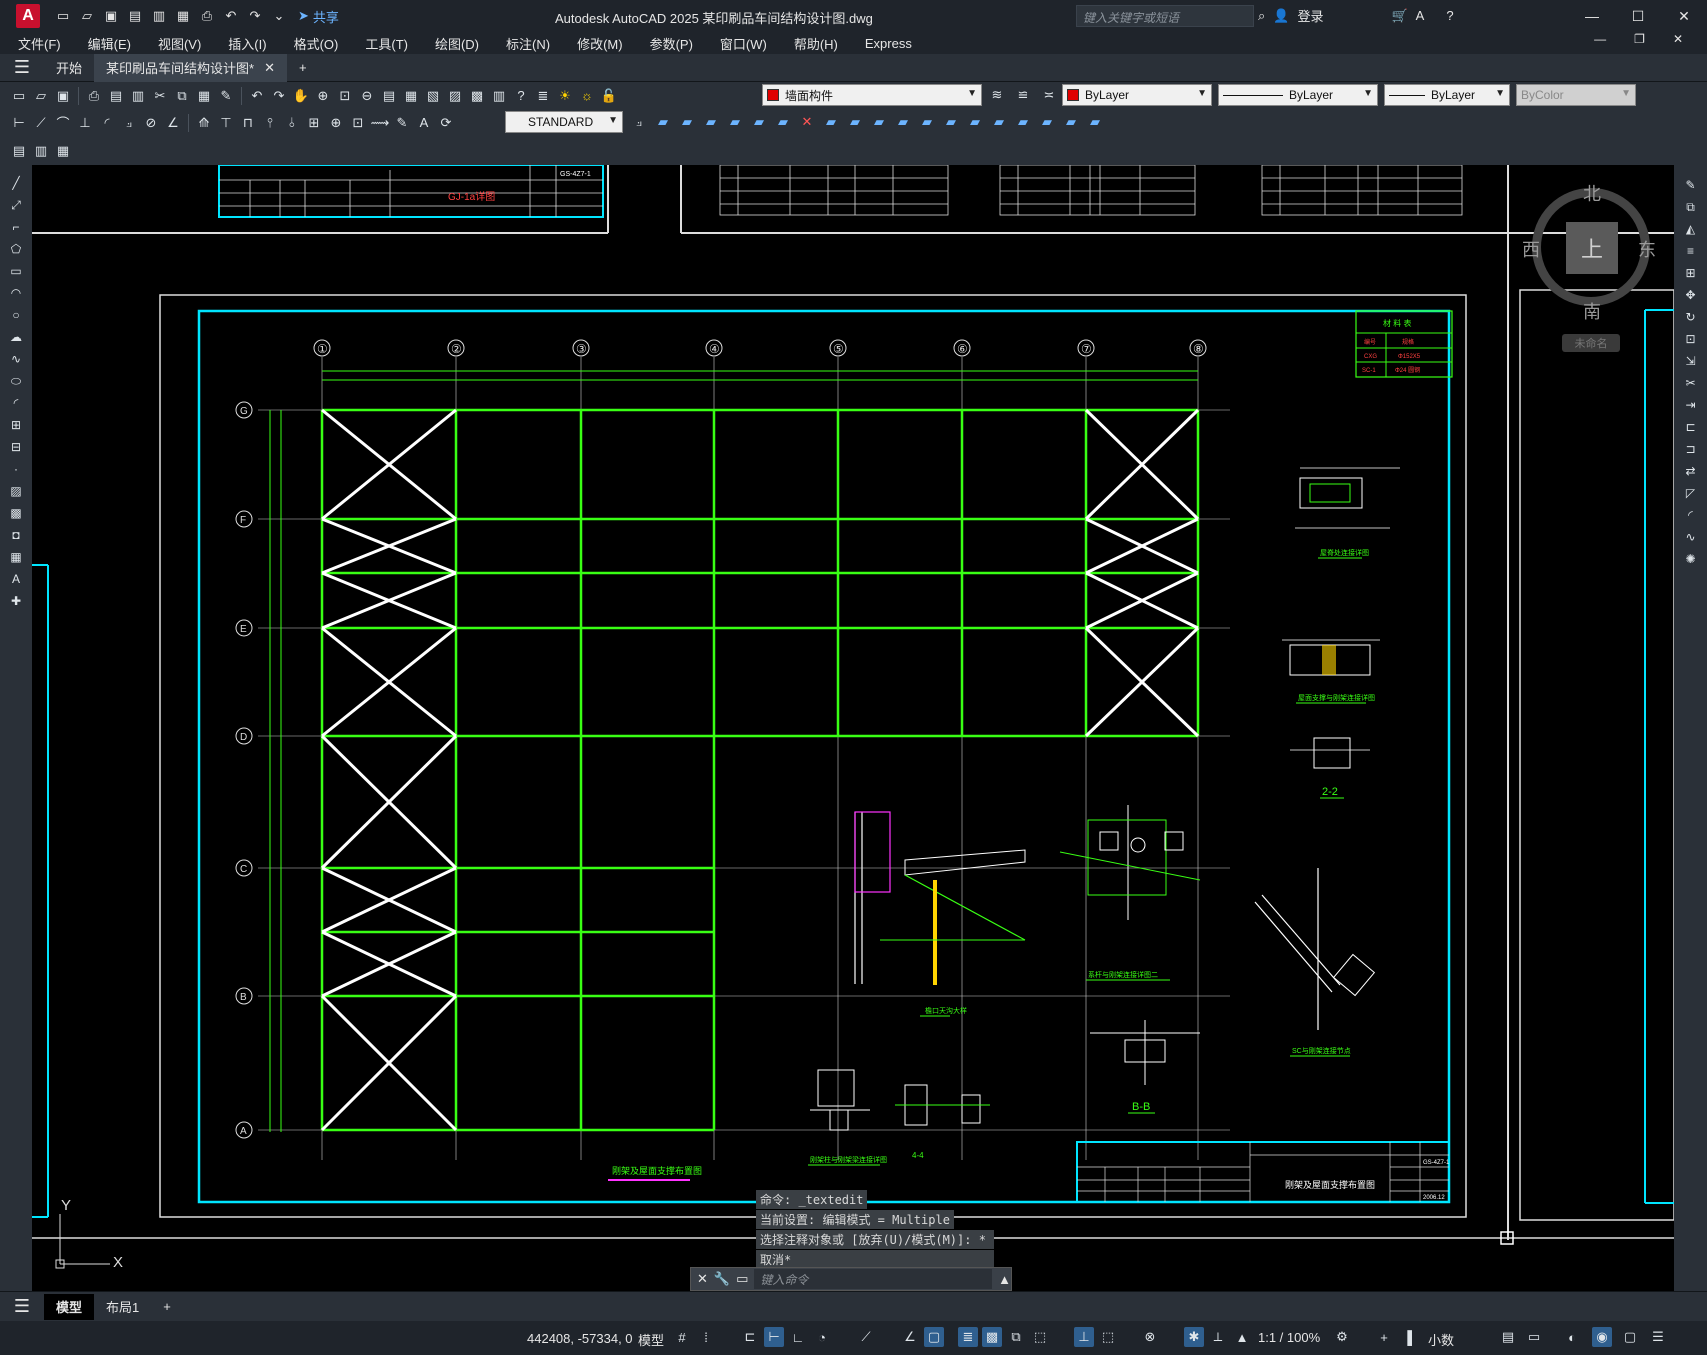 The image size is (1707, 1355). What do you see at coordinates (16, 293) in the screenshot?
I see `arc-icon: ◠` at bounding box center [16, 293].